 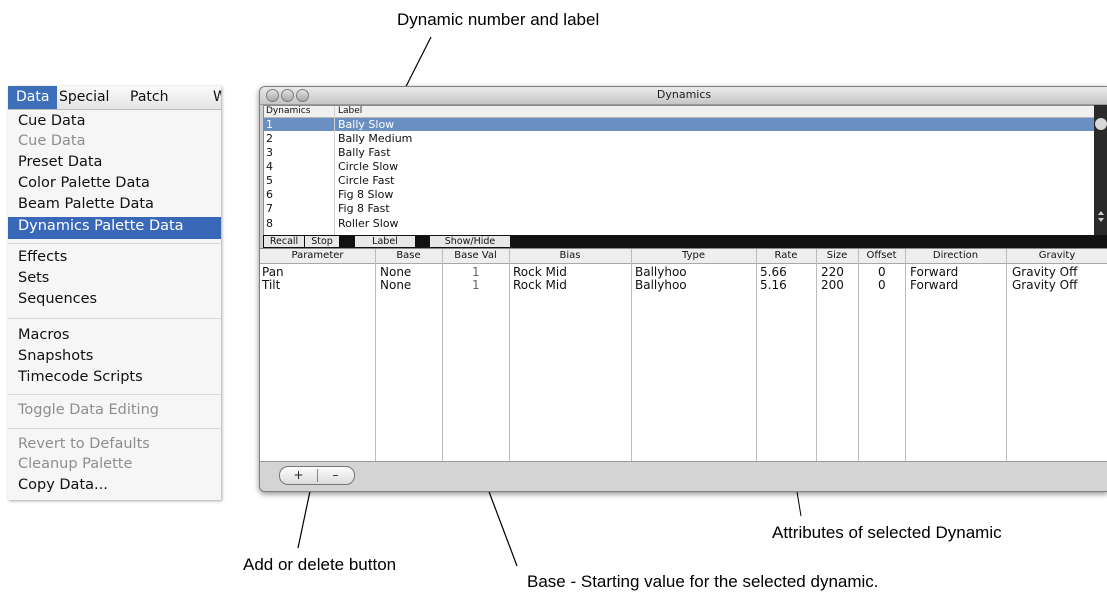 I want to click on dynamic-number: 8, so click(x=269, y=223).